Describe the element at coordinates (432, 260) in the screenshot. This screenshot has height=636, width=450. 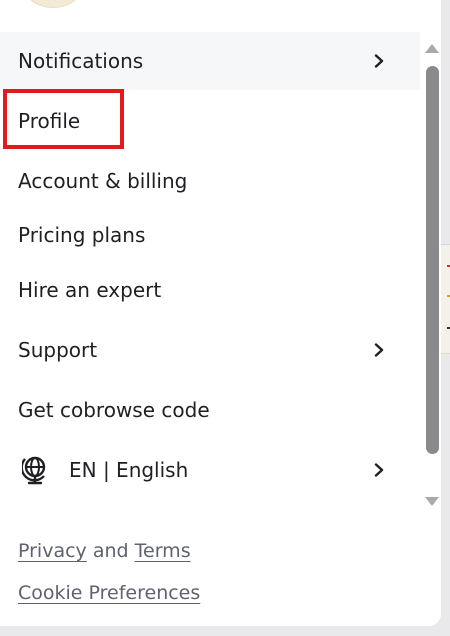
I see `scroll-thumb` at that location.